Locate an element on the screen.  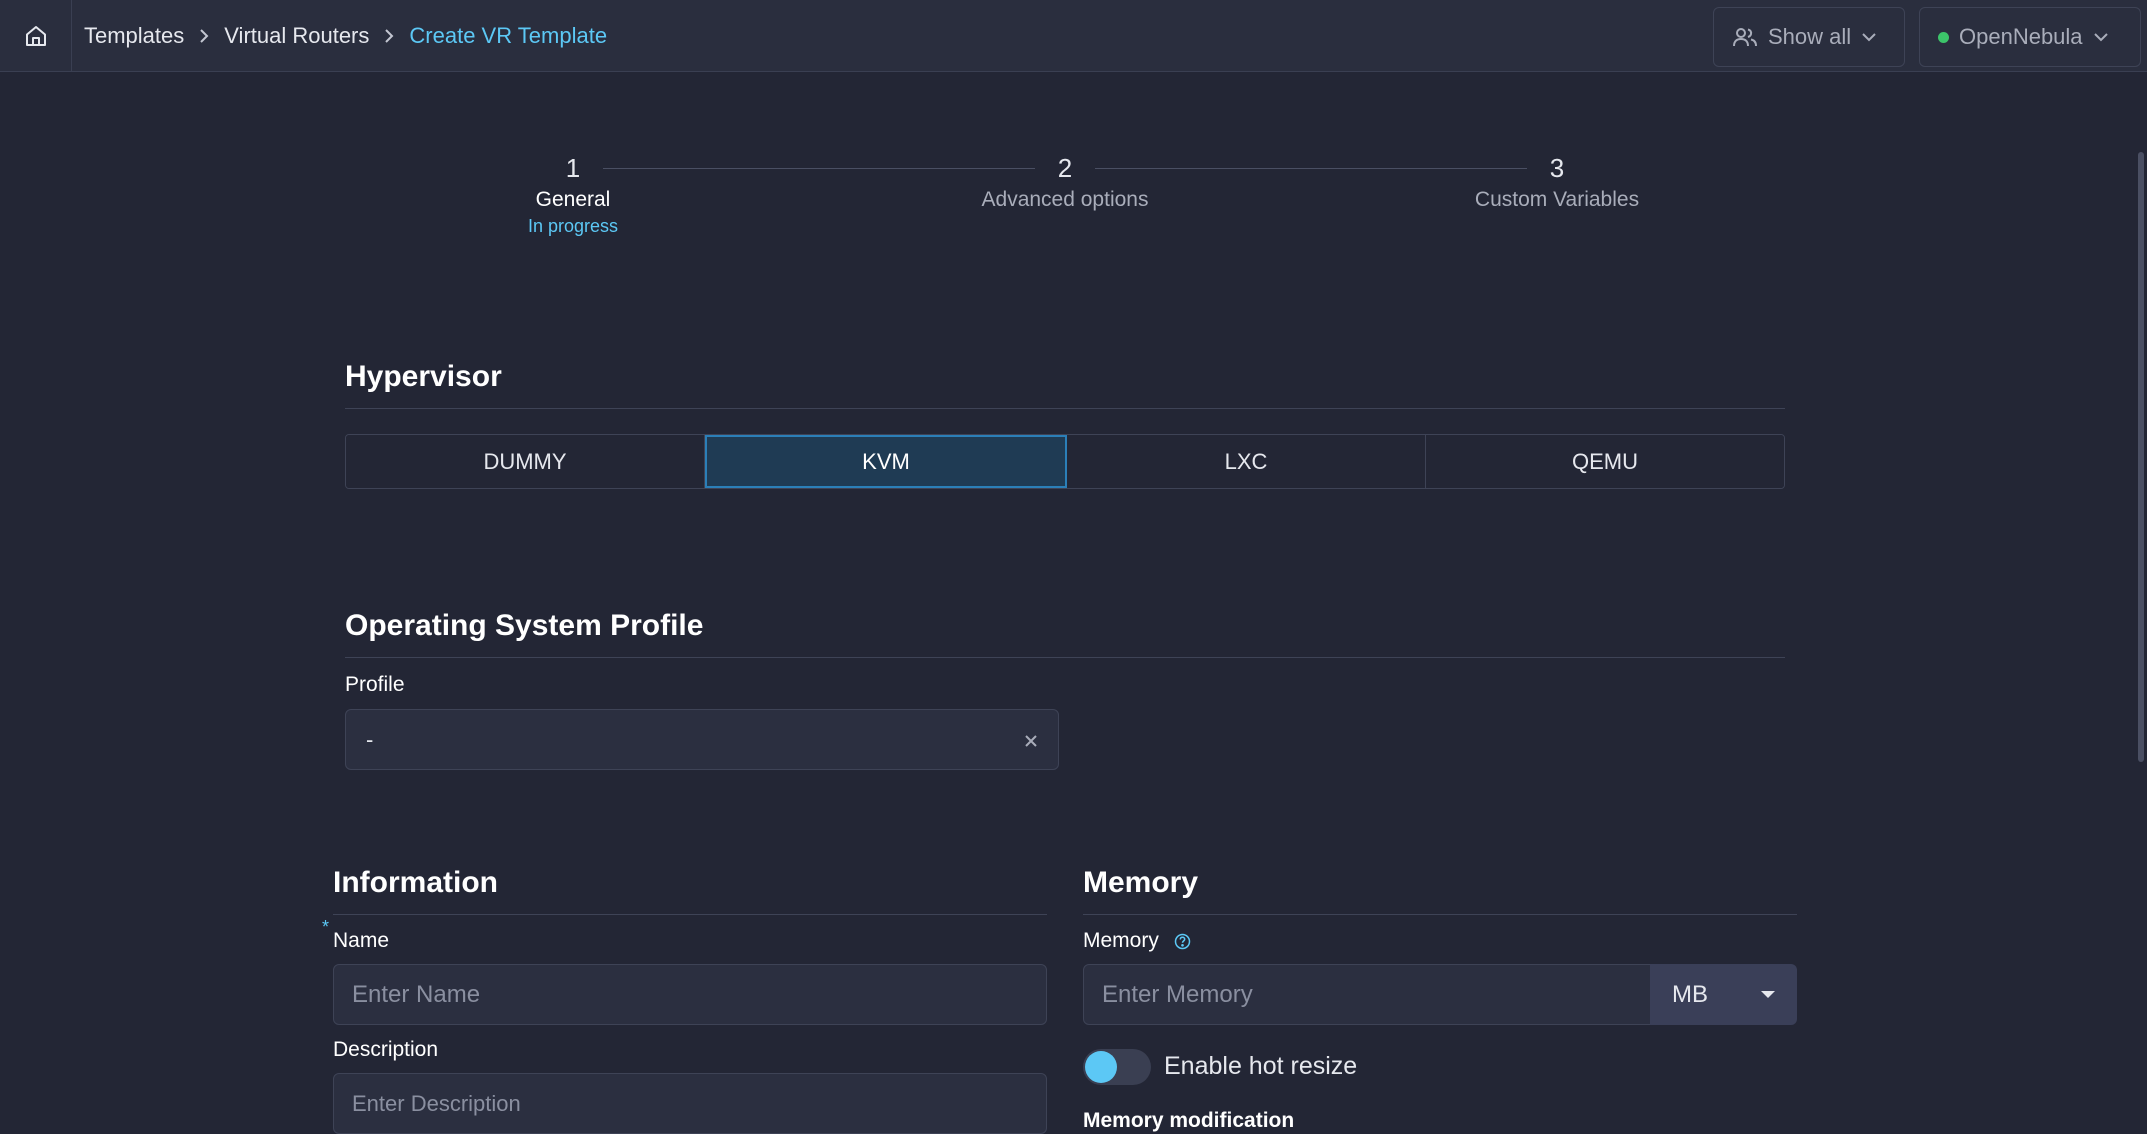
caret-down-icon is located at coordinates (1768, 994).